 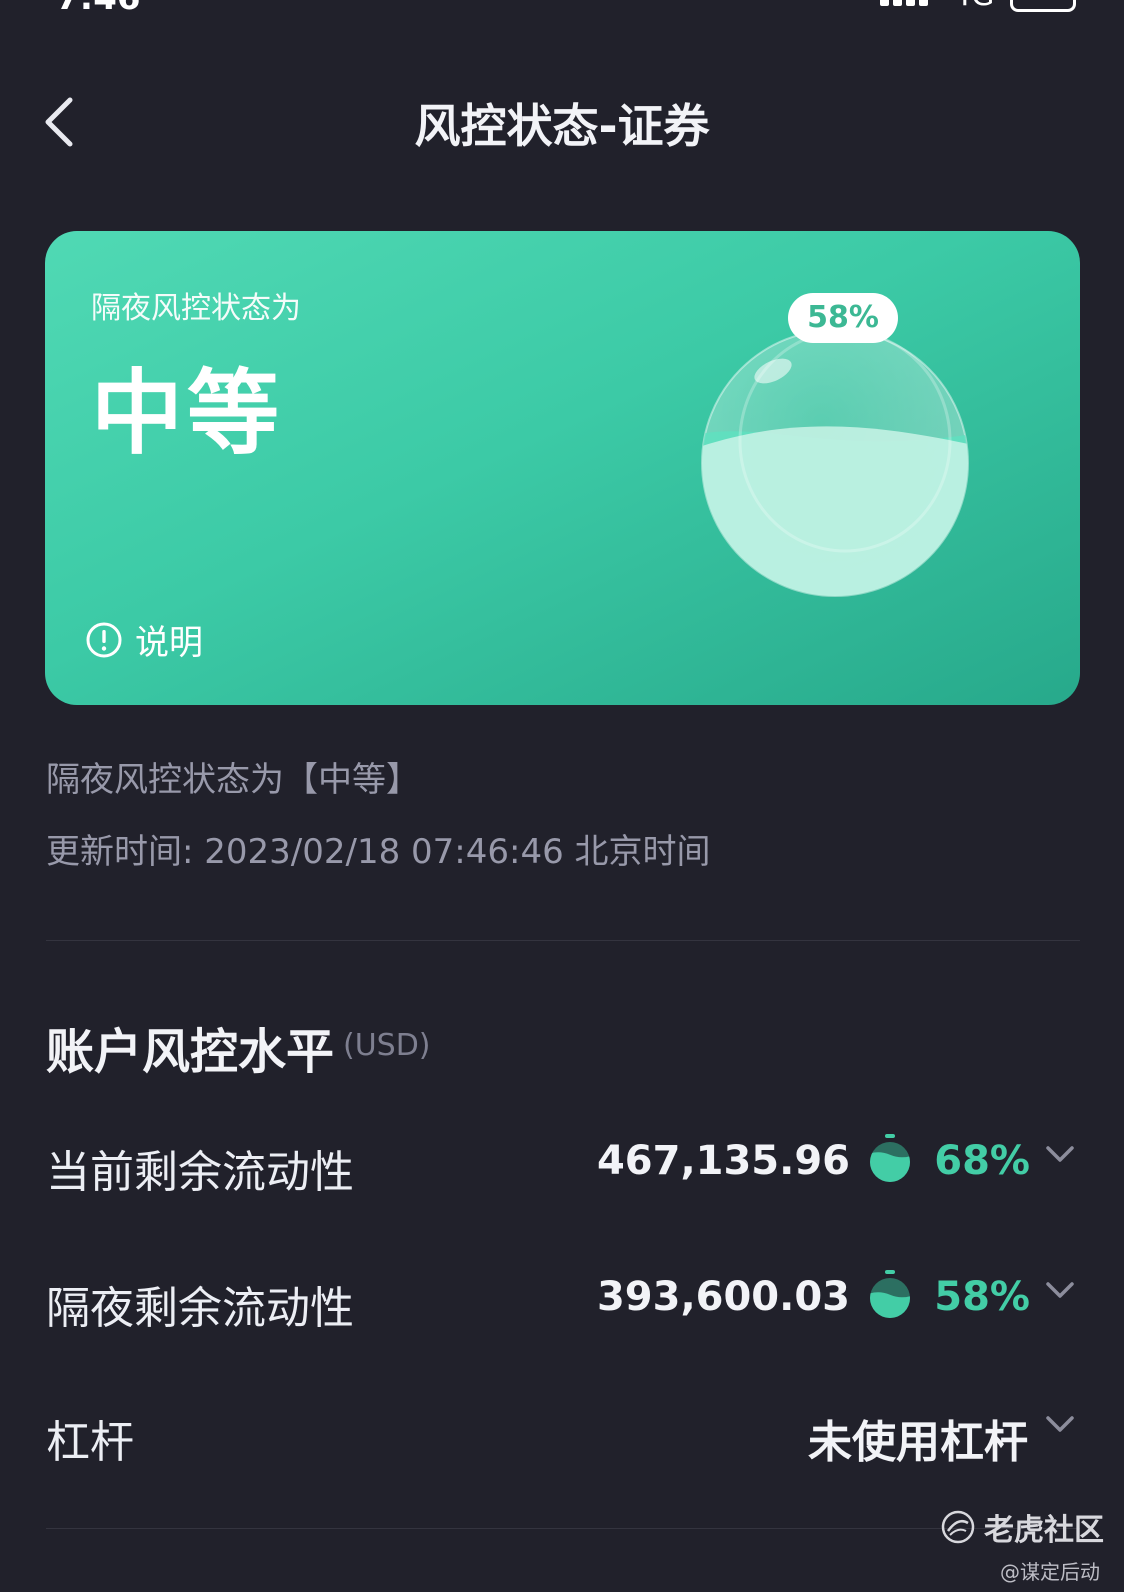 I want to click on overnight-liquidity-row: 隔夜剩余流动性 393,600.03 58%, so click(x=563, y=1300).